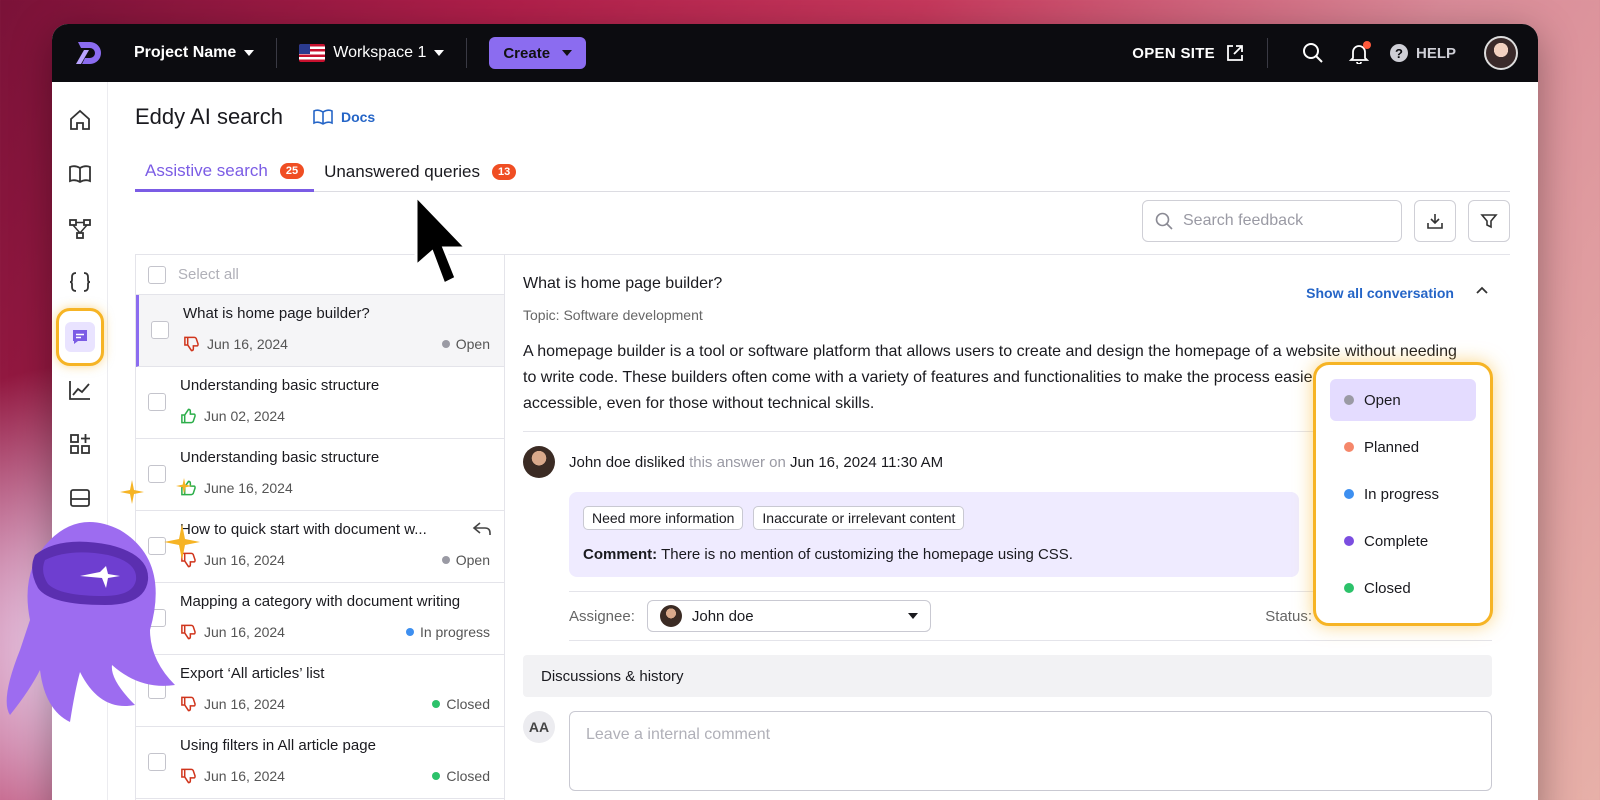  Describe the element at coordinates (80, 174) in the screenshot. I see `book-icon` at that location.